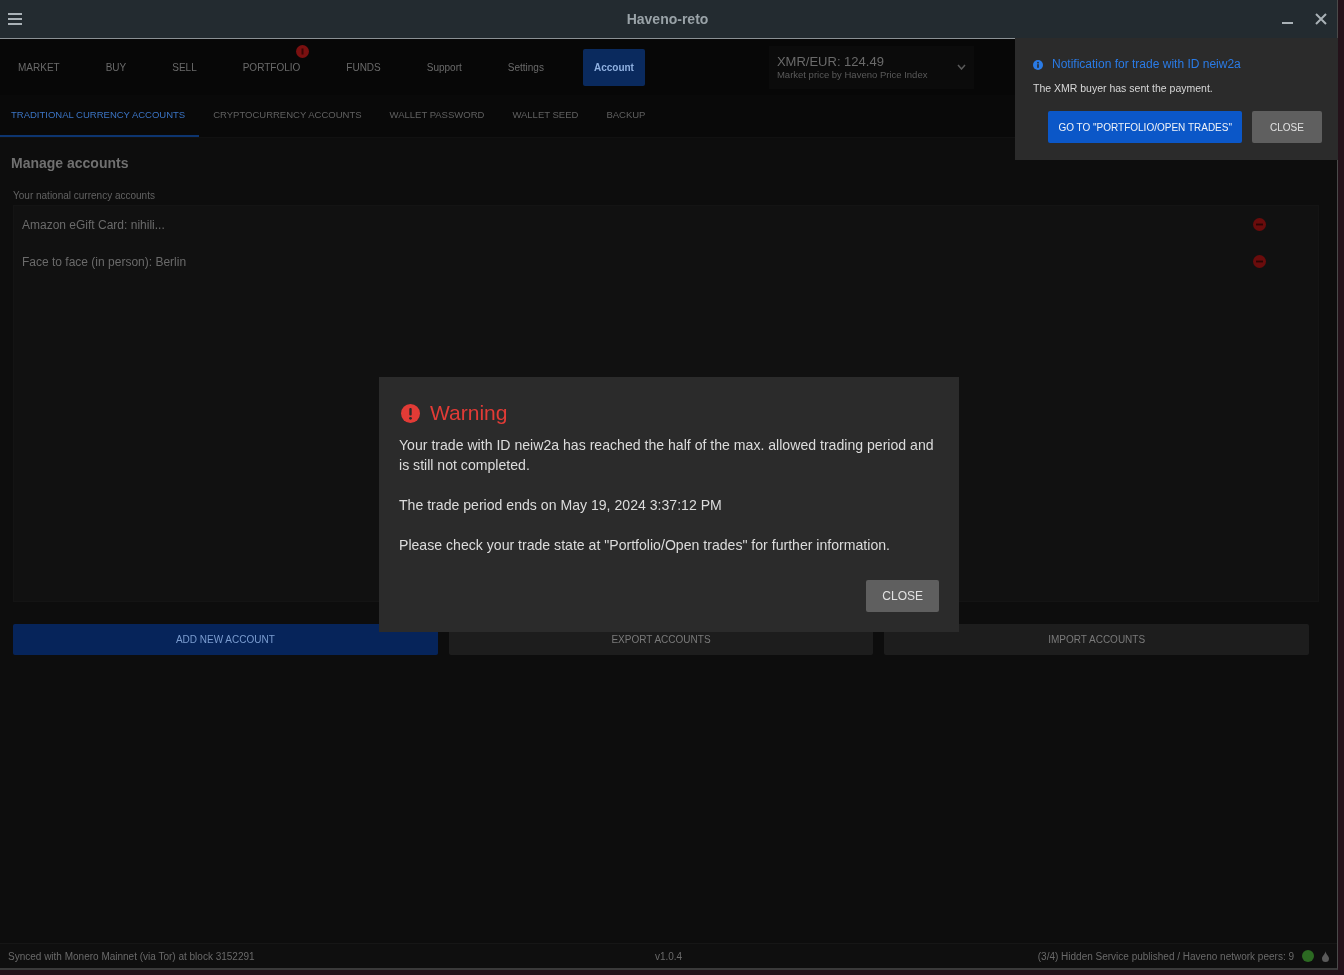 The height and width of the screenshot is (975, 1344). I want to click on action-button: ADD NEW ACCOUNT, so click(225, 639).